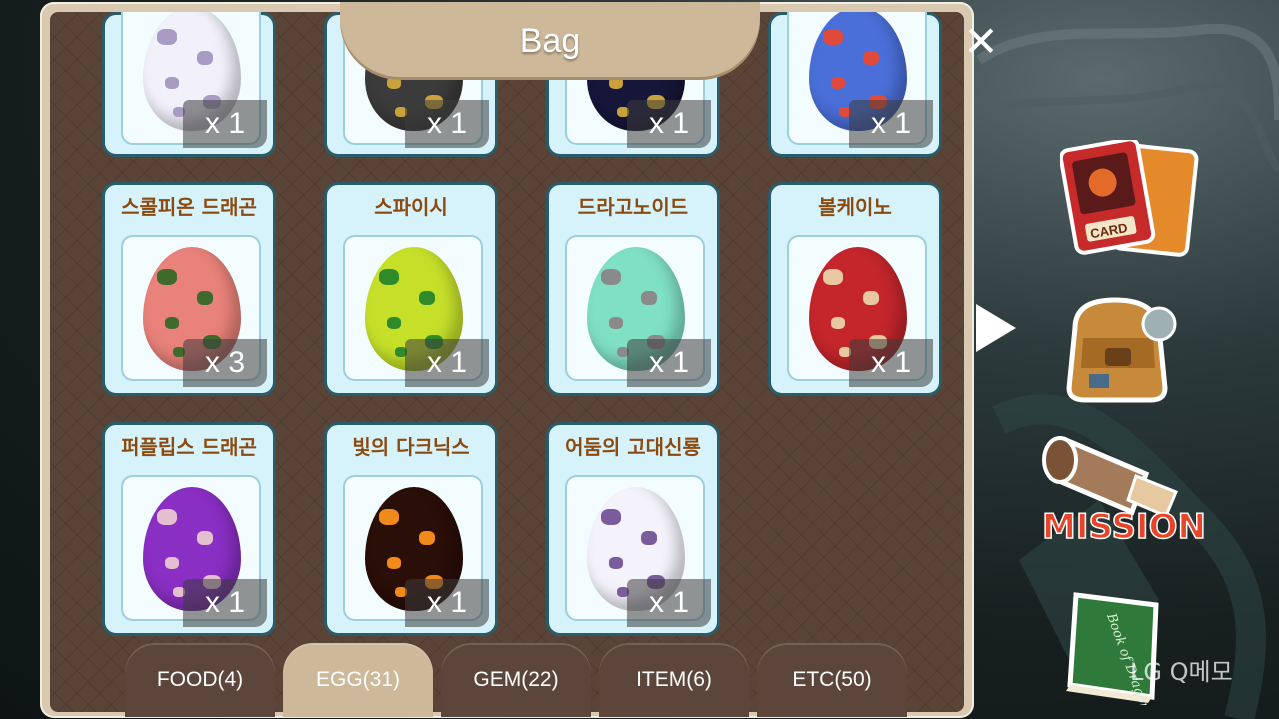 The width and height of the screenshot is (1279, 719). What do you see at coordinates (855, 289) in the screenshot?
I see `egg-card: 볼케이노 x 1` at bounding box center [855, 289].